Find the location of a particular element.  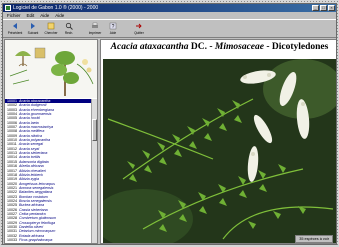

search-icon is located at coordinates (51, 26).